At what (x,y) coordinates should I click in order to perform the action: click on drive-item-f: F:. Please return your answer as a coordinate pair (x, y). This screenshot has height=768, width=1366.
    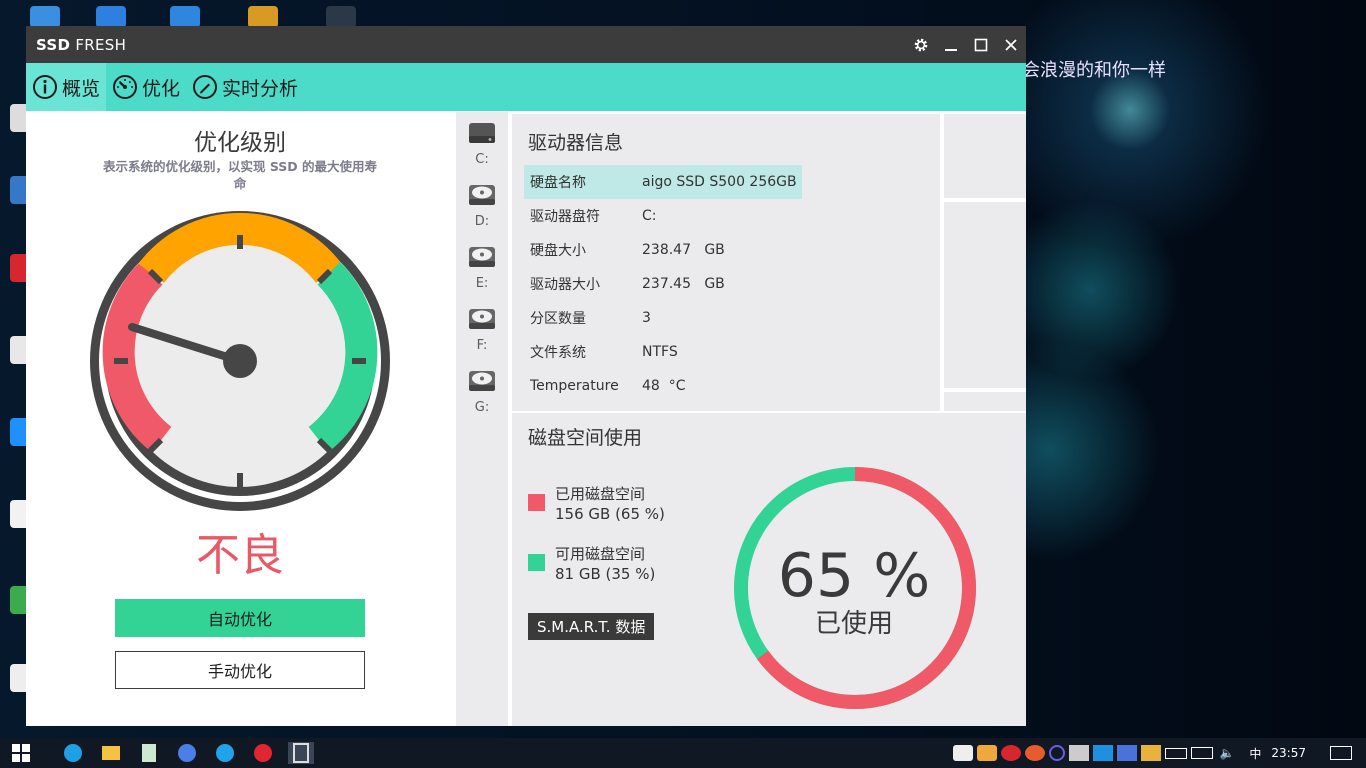
    Looking at the image, I should click on (482, 329).